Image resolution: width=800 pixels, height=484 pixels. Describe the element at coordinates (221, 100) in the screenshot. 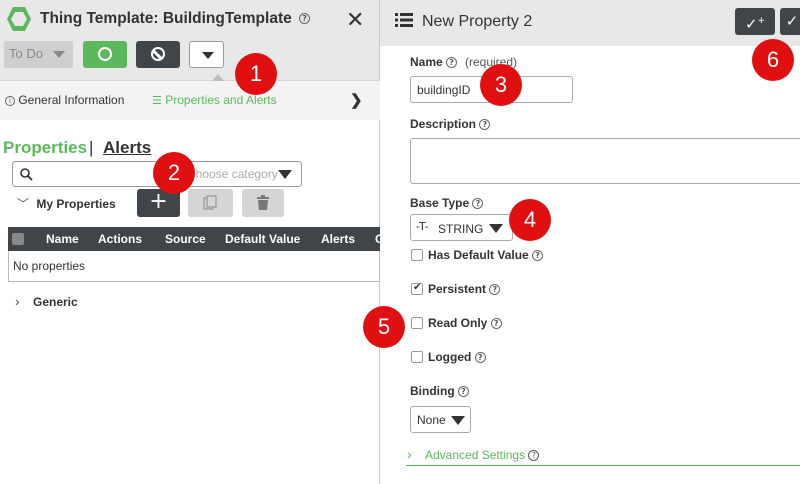

I see `tab-properties-label: Properties and Alerts` at that location.